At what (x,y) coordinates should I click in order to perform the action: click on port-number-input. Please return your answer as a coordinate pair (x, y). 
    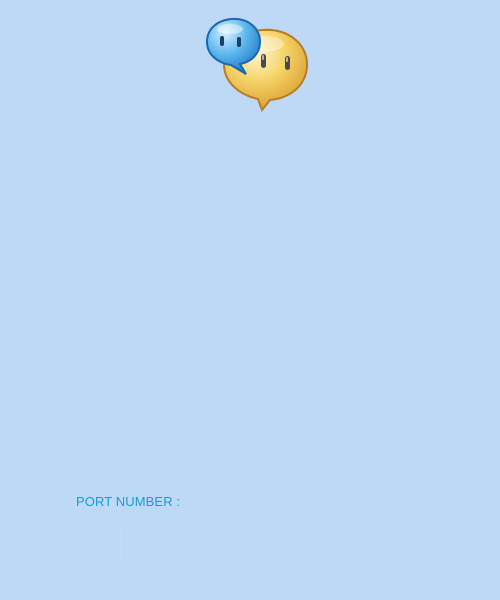
    Looking at the image, I should click on (256, 543).